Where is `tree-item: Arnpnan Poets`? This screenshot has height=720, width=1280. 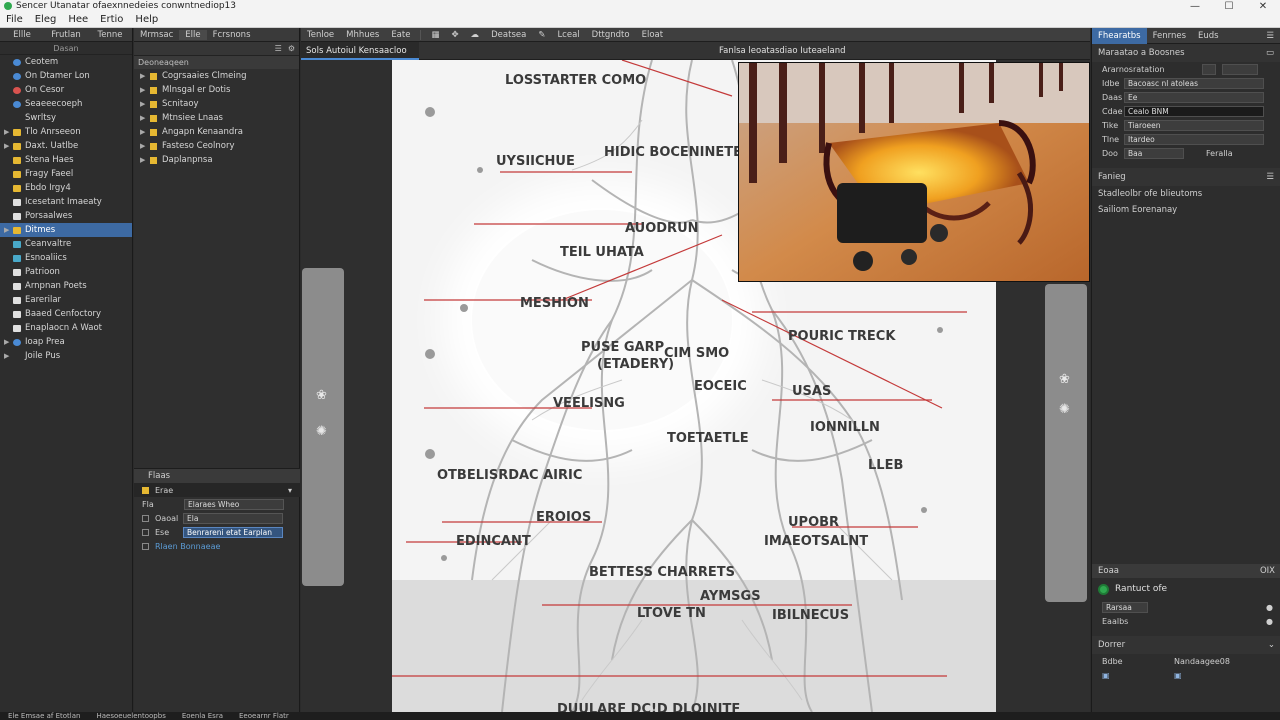
tree-item: Arnpnan Poets is located at coordinates (66, 286).